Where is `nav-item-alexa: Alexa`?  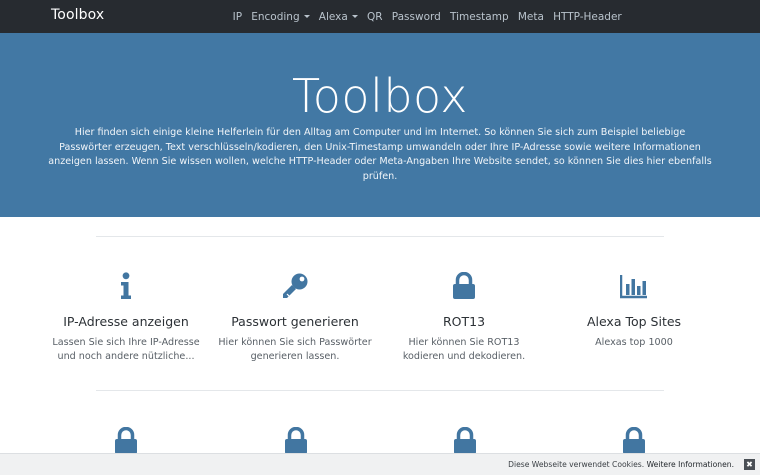 nav-item-alexa: Alexa is located at coordinates (338, 17).